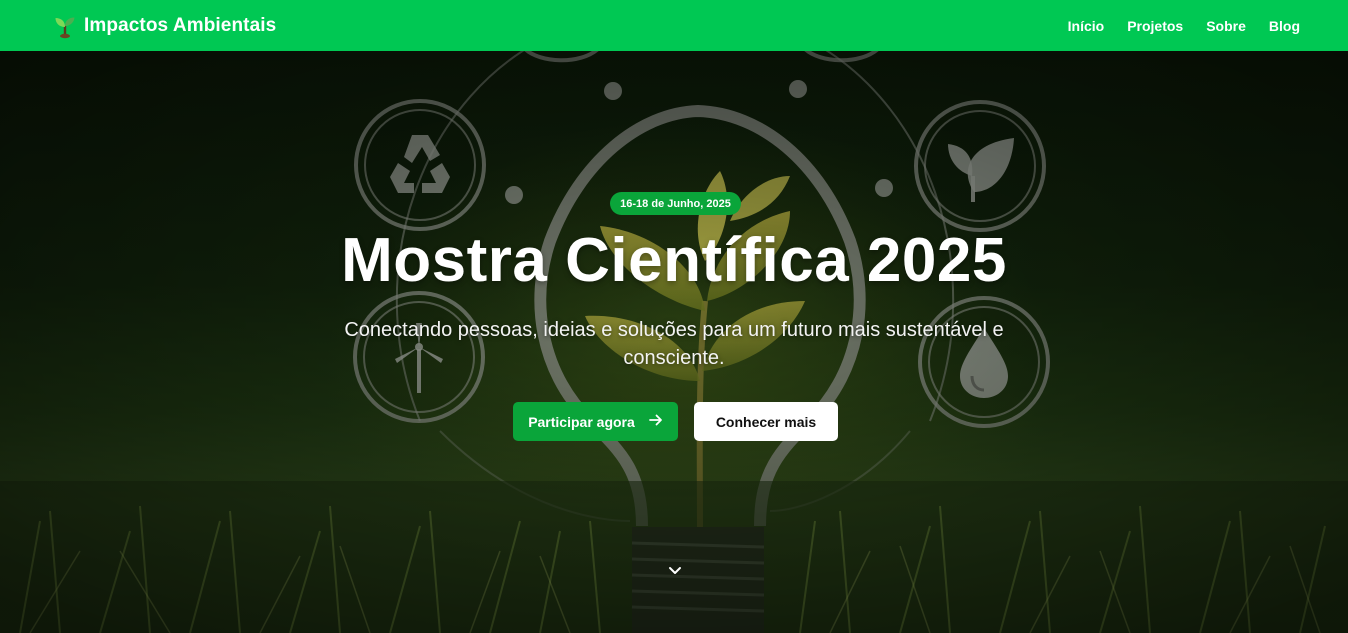  I want to click on sprout-icon, so click(65, 26).